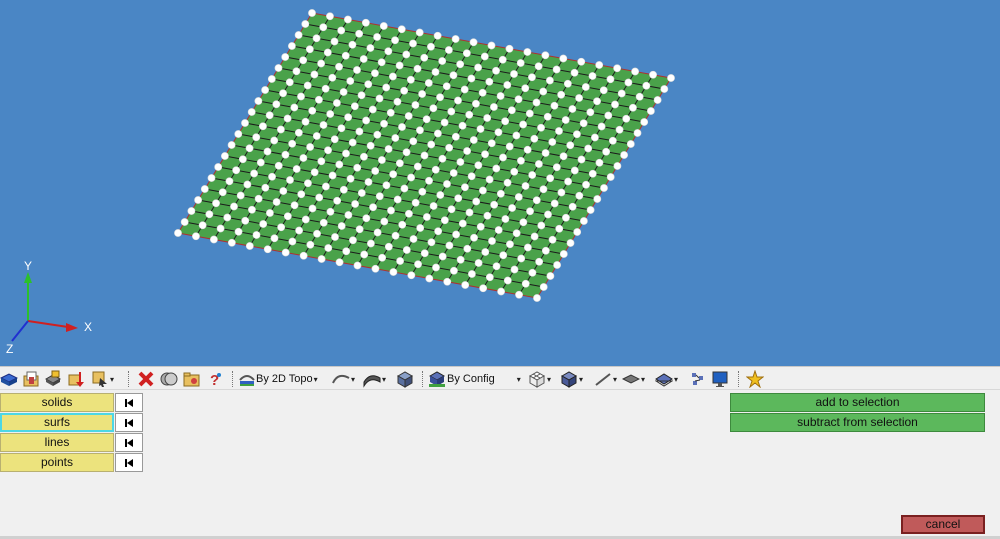 This screenshot has height=539, width=1000. I want to click on surface-icon: ▾, so click(374, 379).